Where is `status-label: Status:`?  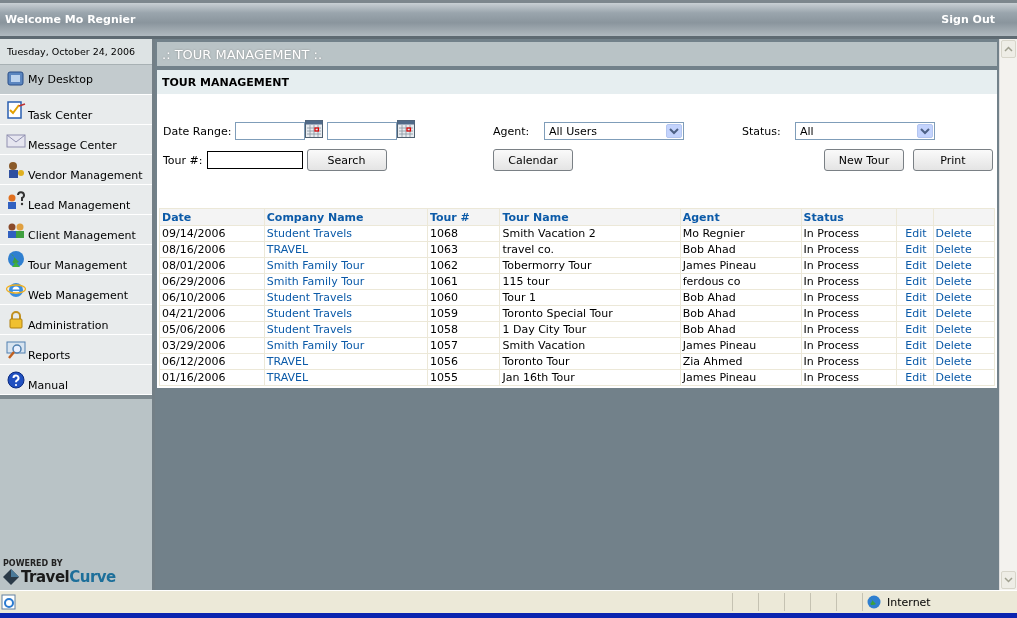 status-label: Status: is located at coordinates (762, 131).